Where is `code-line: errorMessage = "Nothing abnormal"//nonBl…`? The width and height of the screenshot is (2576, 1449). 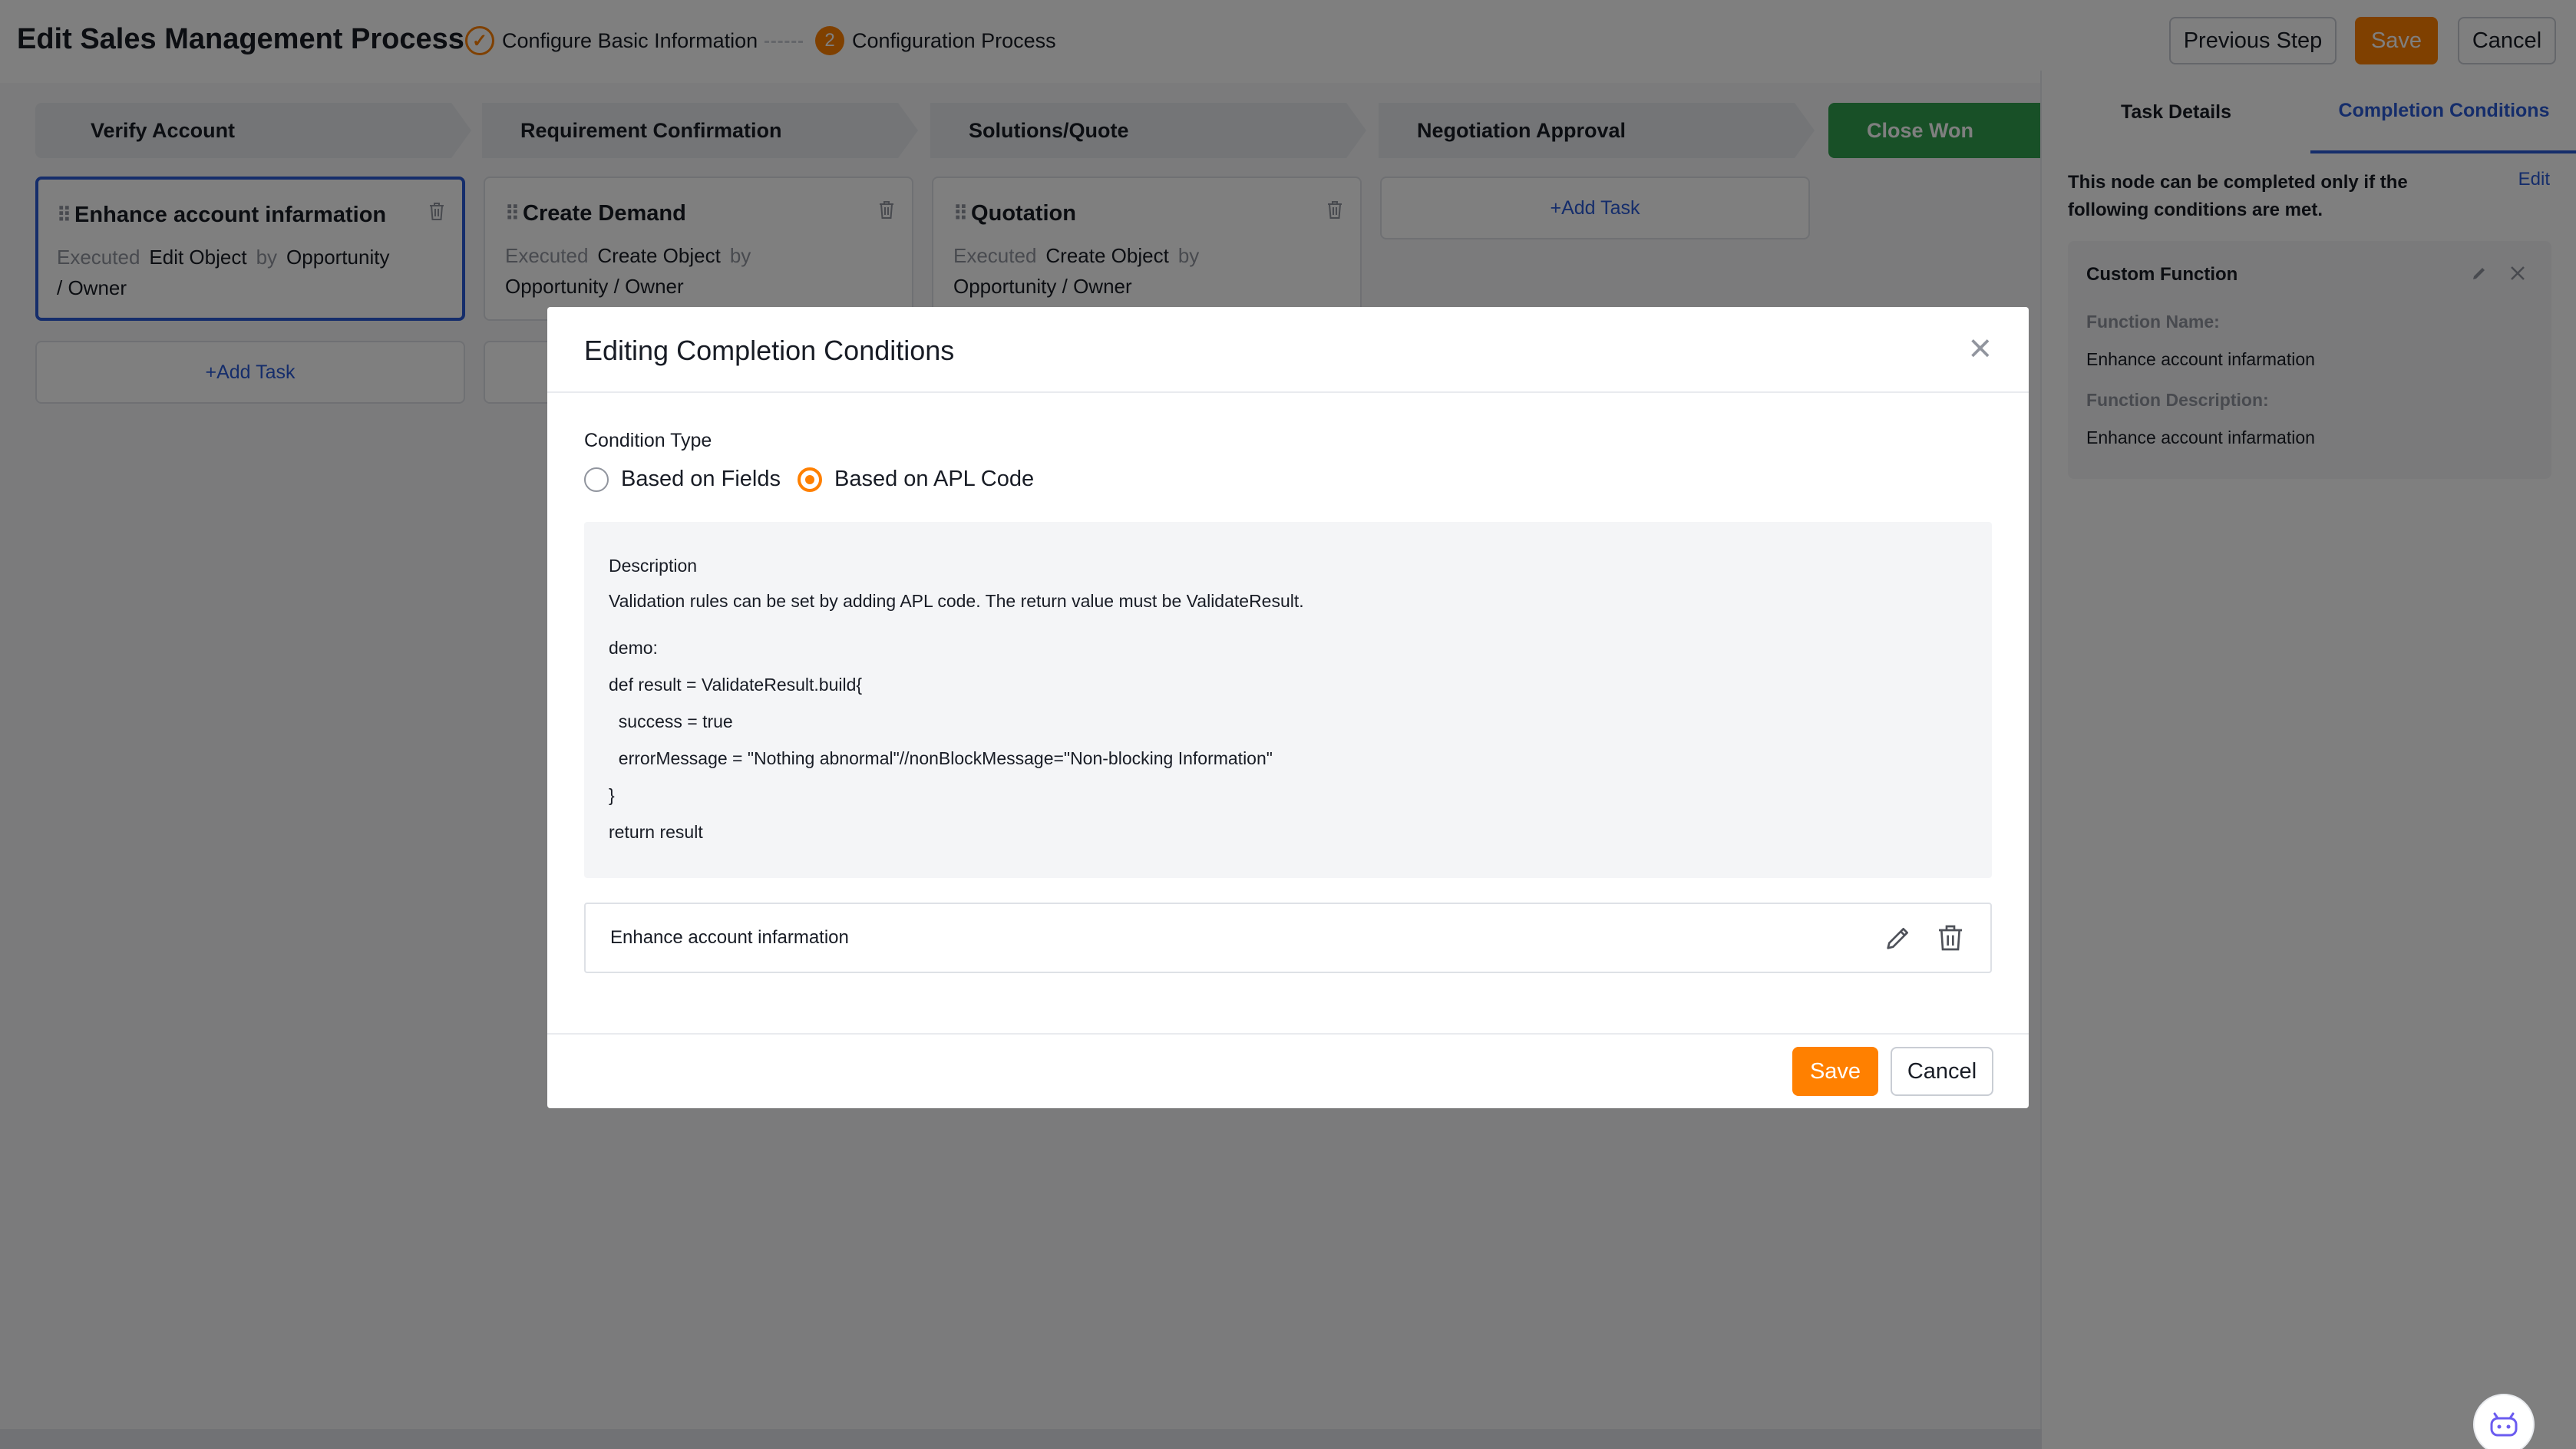 code-line: errorMessage = "Nothing abnormal"//nonBl… is located at coordinates (941, 758).